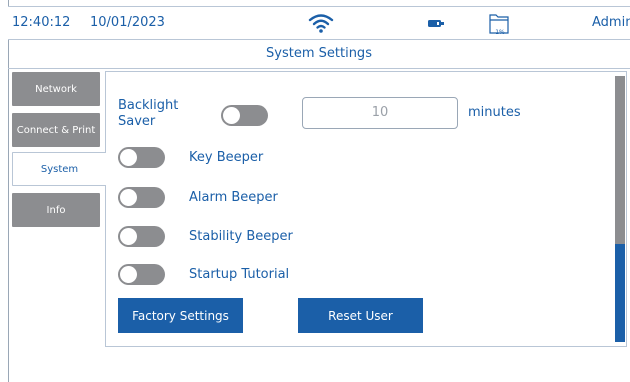 This screenshot has height=382, width=630. What do you see at coordinates (59, 169) in the screenshot?
I see `tab-system: System` at bounding box center [59, 169].